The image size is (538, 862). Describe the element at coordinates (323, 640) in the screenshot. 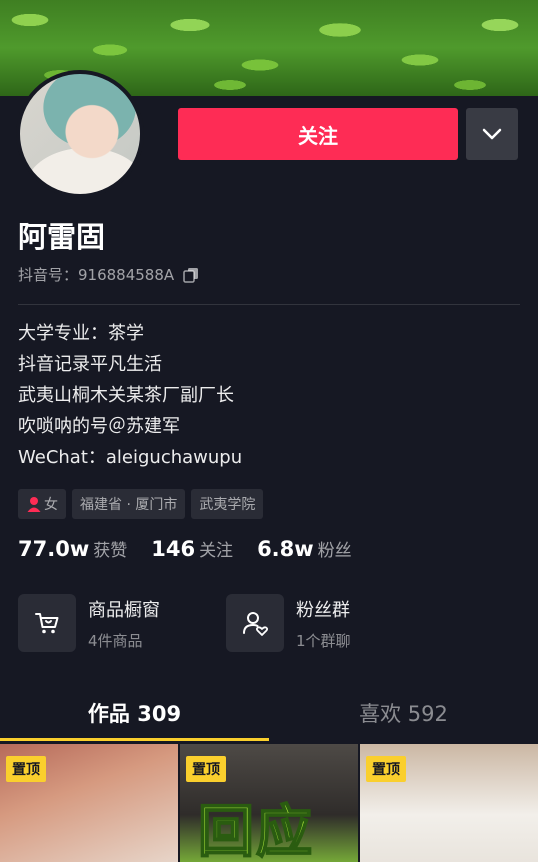

I see `fan-group-count: 1个群聊` at that location.